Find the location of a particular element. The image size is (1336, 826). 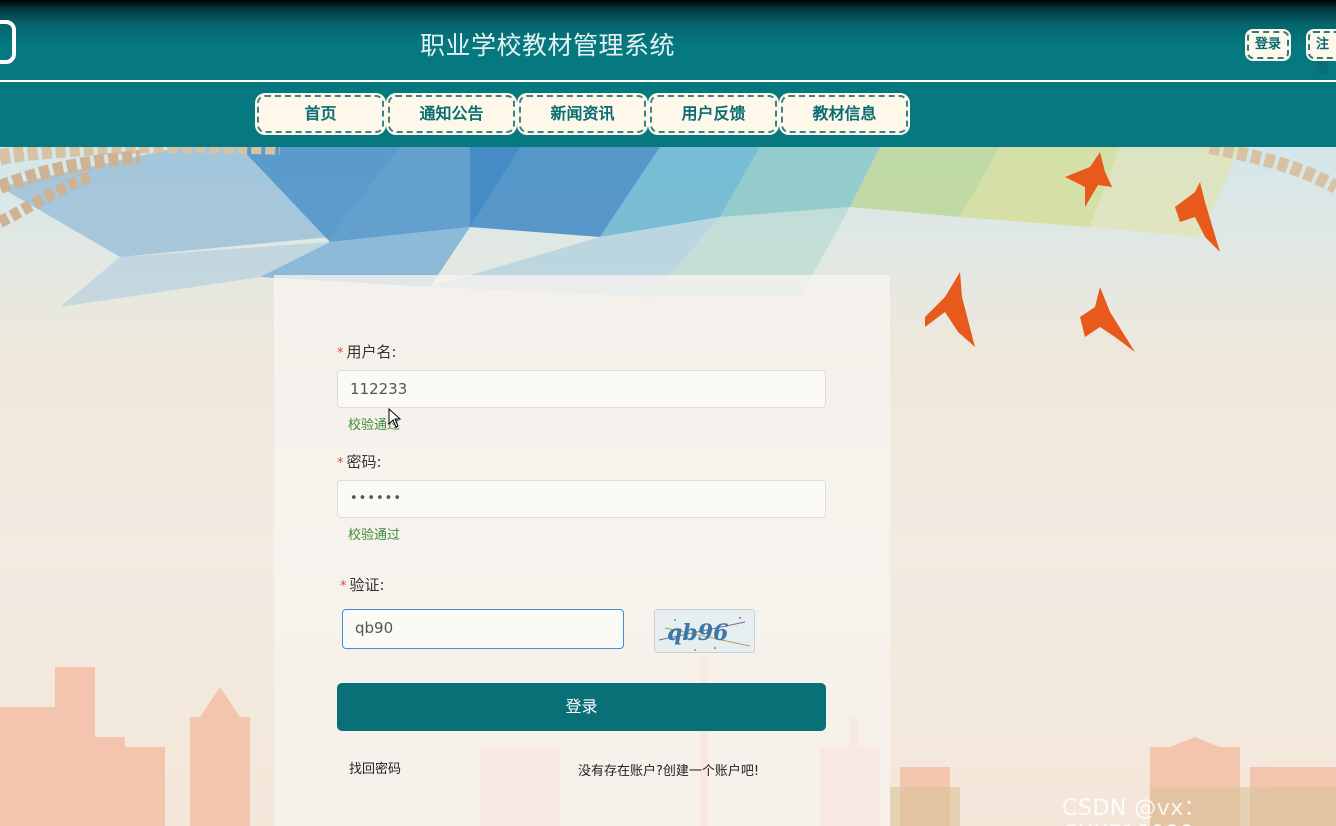

site-title: 职业学校教材管理系统 is located at coordinates (548, 45).